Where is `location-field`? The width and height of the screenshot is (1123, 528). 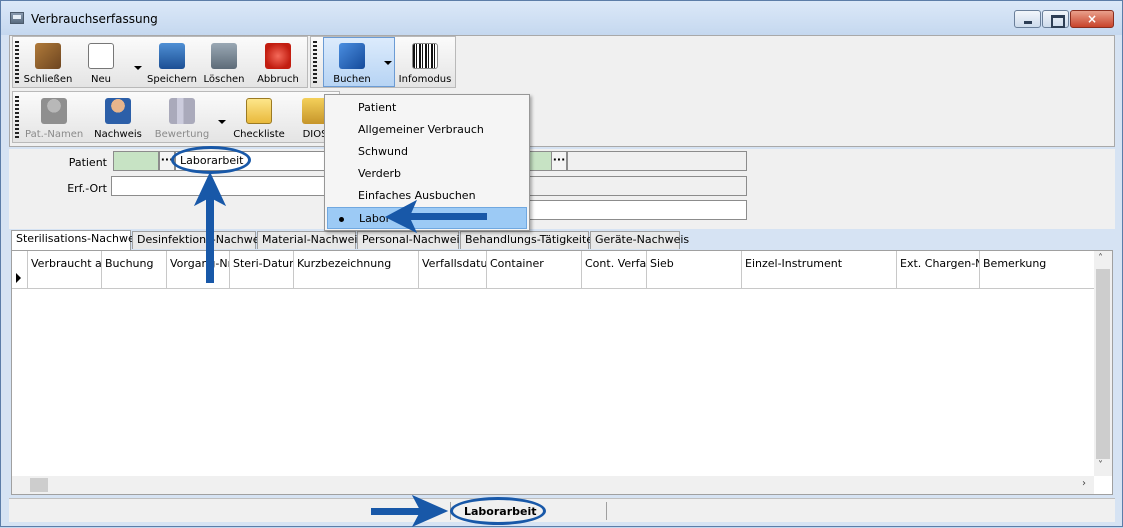
location-field is located at coordinates (218, 186).